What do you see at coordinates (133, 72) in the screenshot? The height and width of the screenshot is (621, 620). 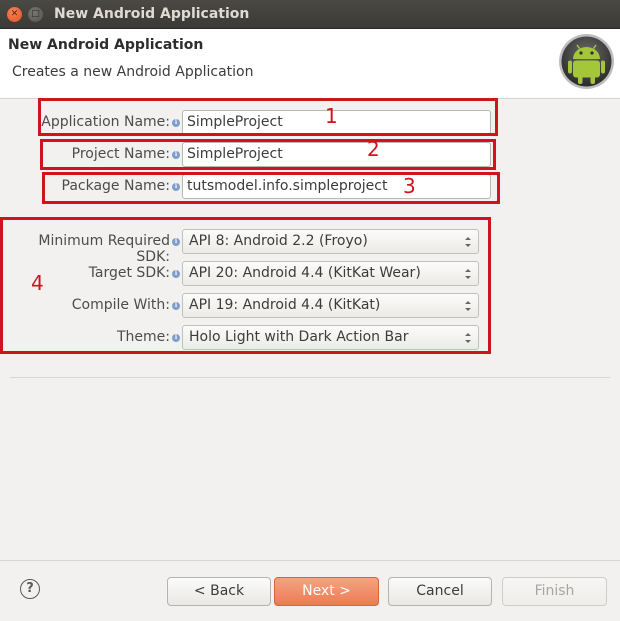 I see `wizard-description: Creates a new Android Application` at bounding box center [133, 72].